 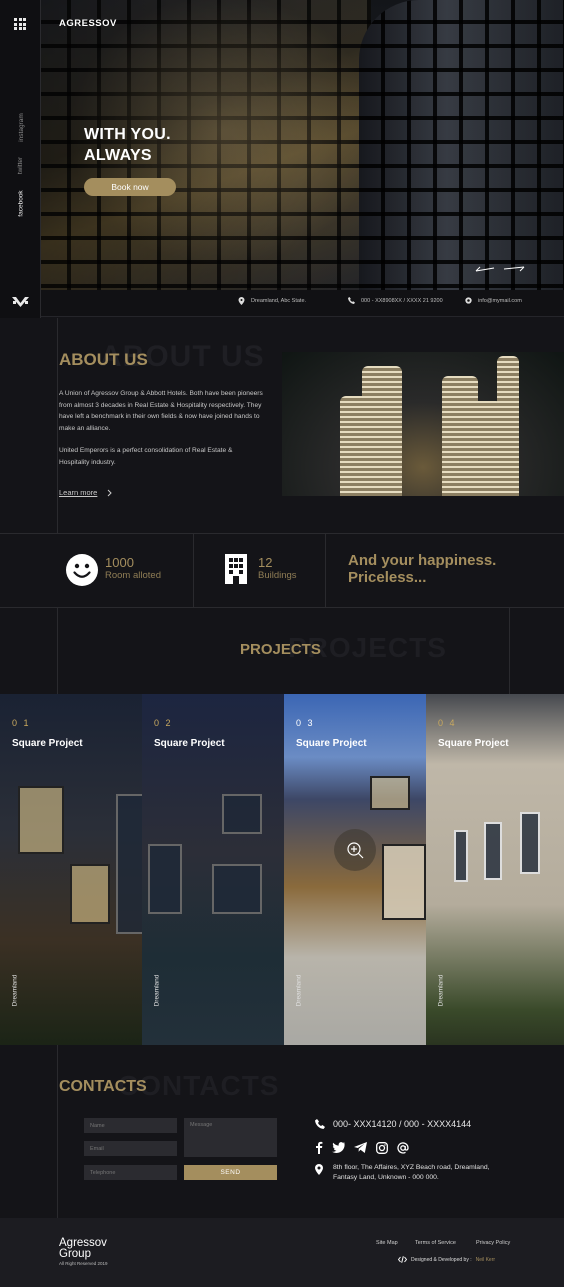 What do you see at coordinates (435, 1243) in the screenshot?
I see `footer-link-terms: Terms of Service` at bounding box center [435, 1243].